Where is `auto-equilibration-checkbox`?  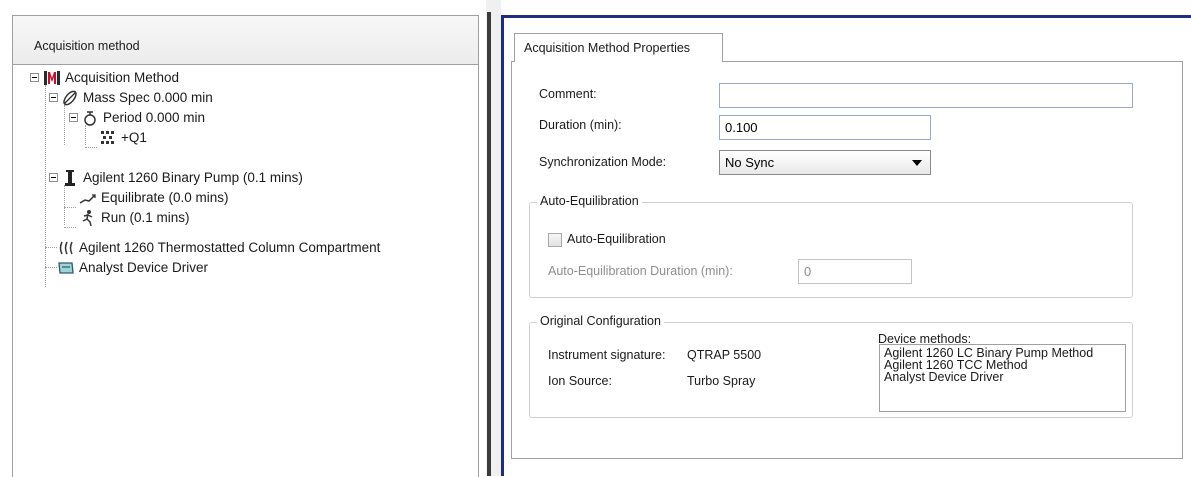
auto-equilibration-checkbox is located at coordinates (555, 240).